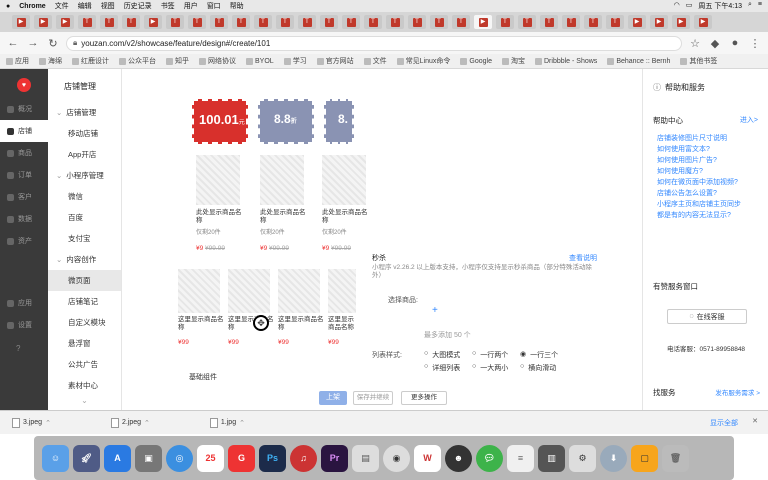 The image size is (768, 480). What do you see at coordinates (241, 458) in the screenshot?
I see `g-app-icon: G` at bounding box center [241, 458].